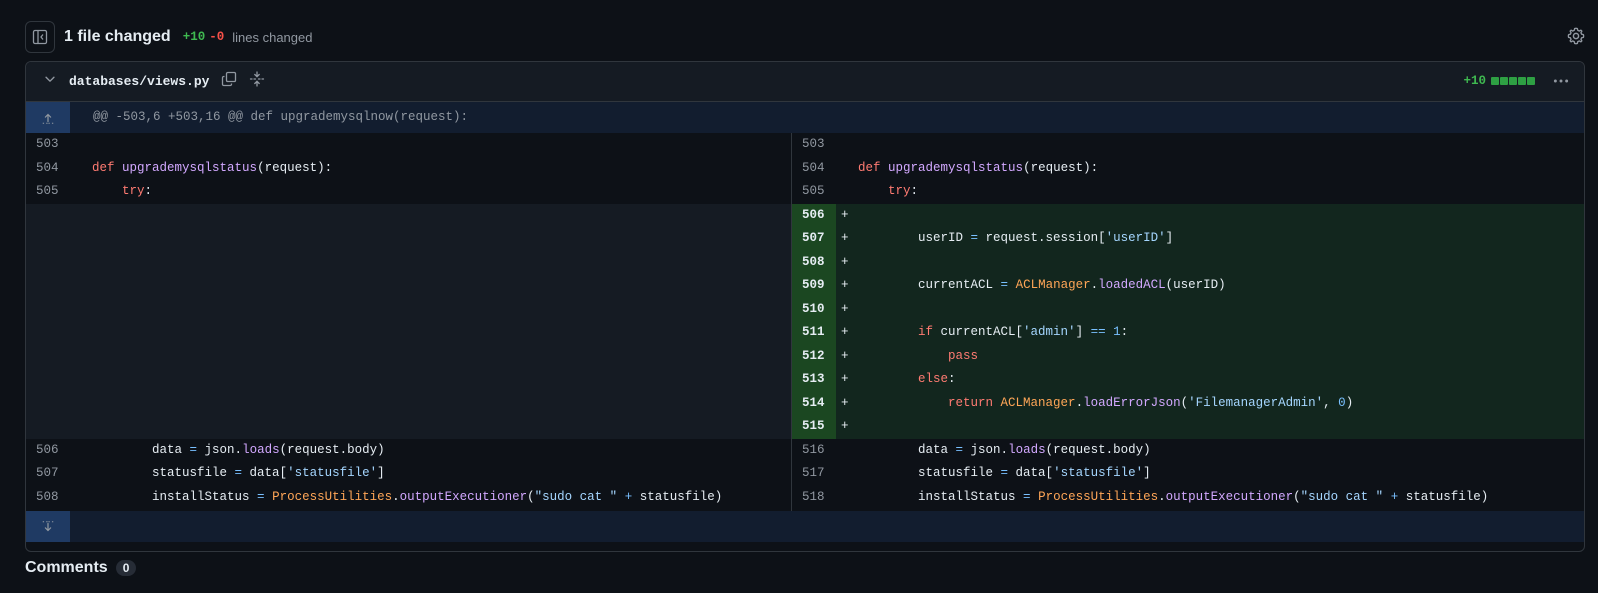 The width and height of the screenshot is (1598, 593). What do you see at coordinates (814, 169) in the screenshot?
I see `right-line-number: 504` at bounding box center [814, 169].